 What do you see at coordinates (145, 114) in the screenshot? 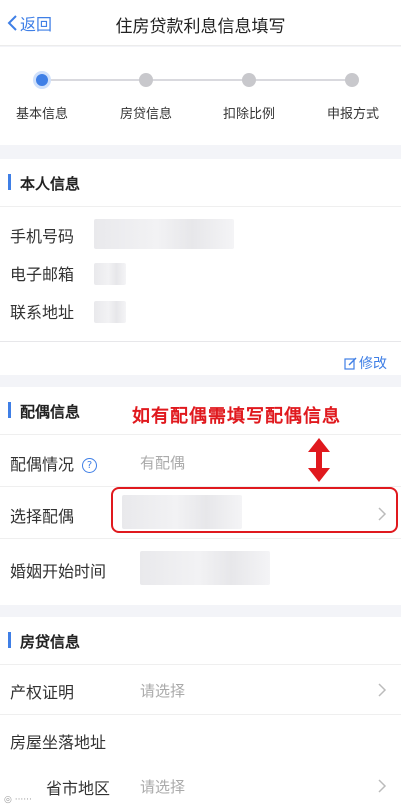
I see `step-label-loan: 房贷信息` at bounding box center [145, 114].